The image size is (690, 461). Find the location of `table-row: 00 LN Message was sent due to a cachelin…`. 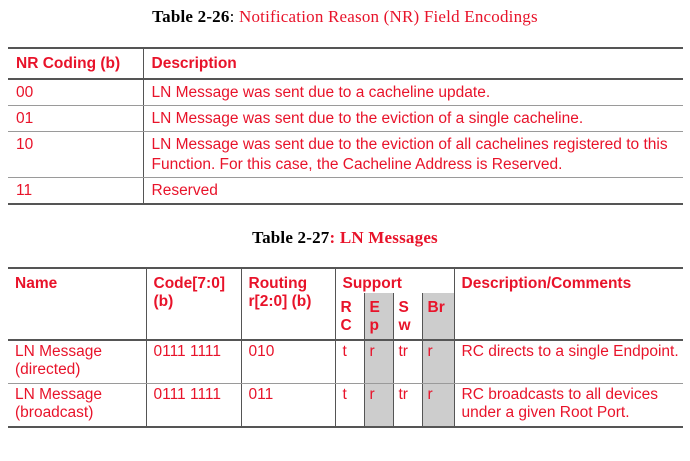

table-row: 00 LN Message was sent due to a cachelin… is located at coordinates (345, 92).